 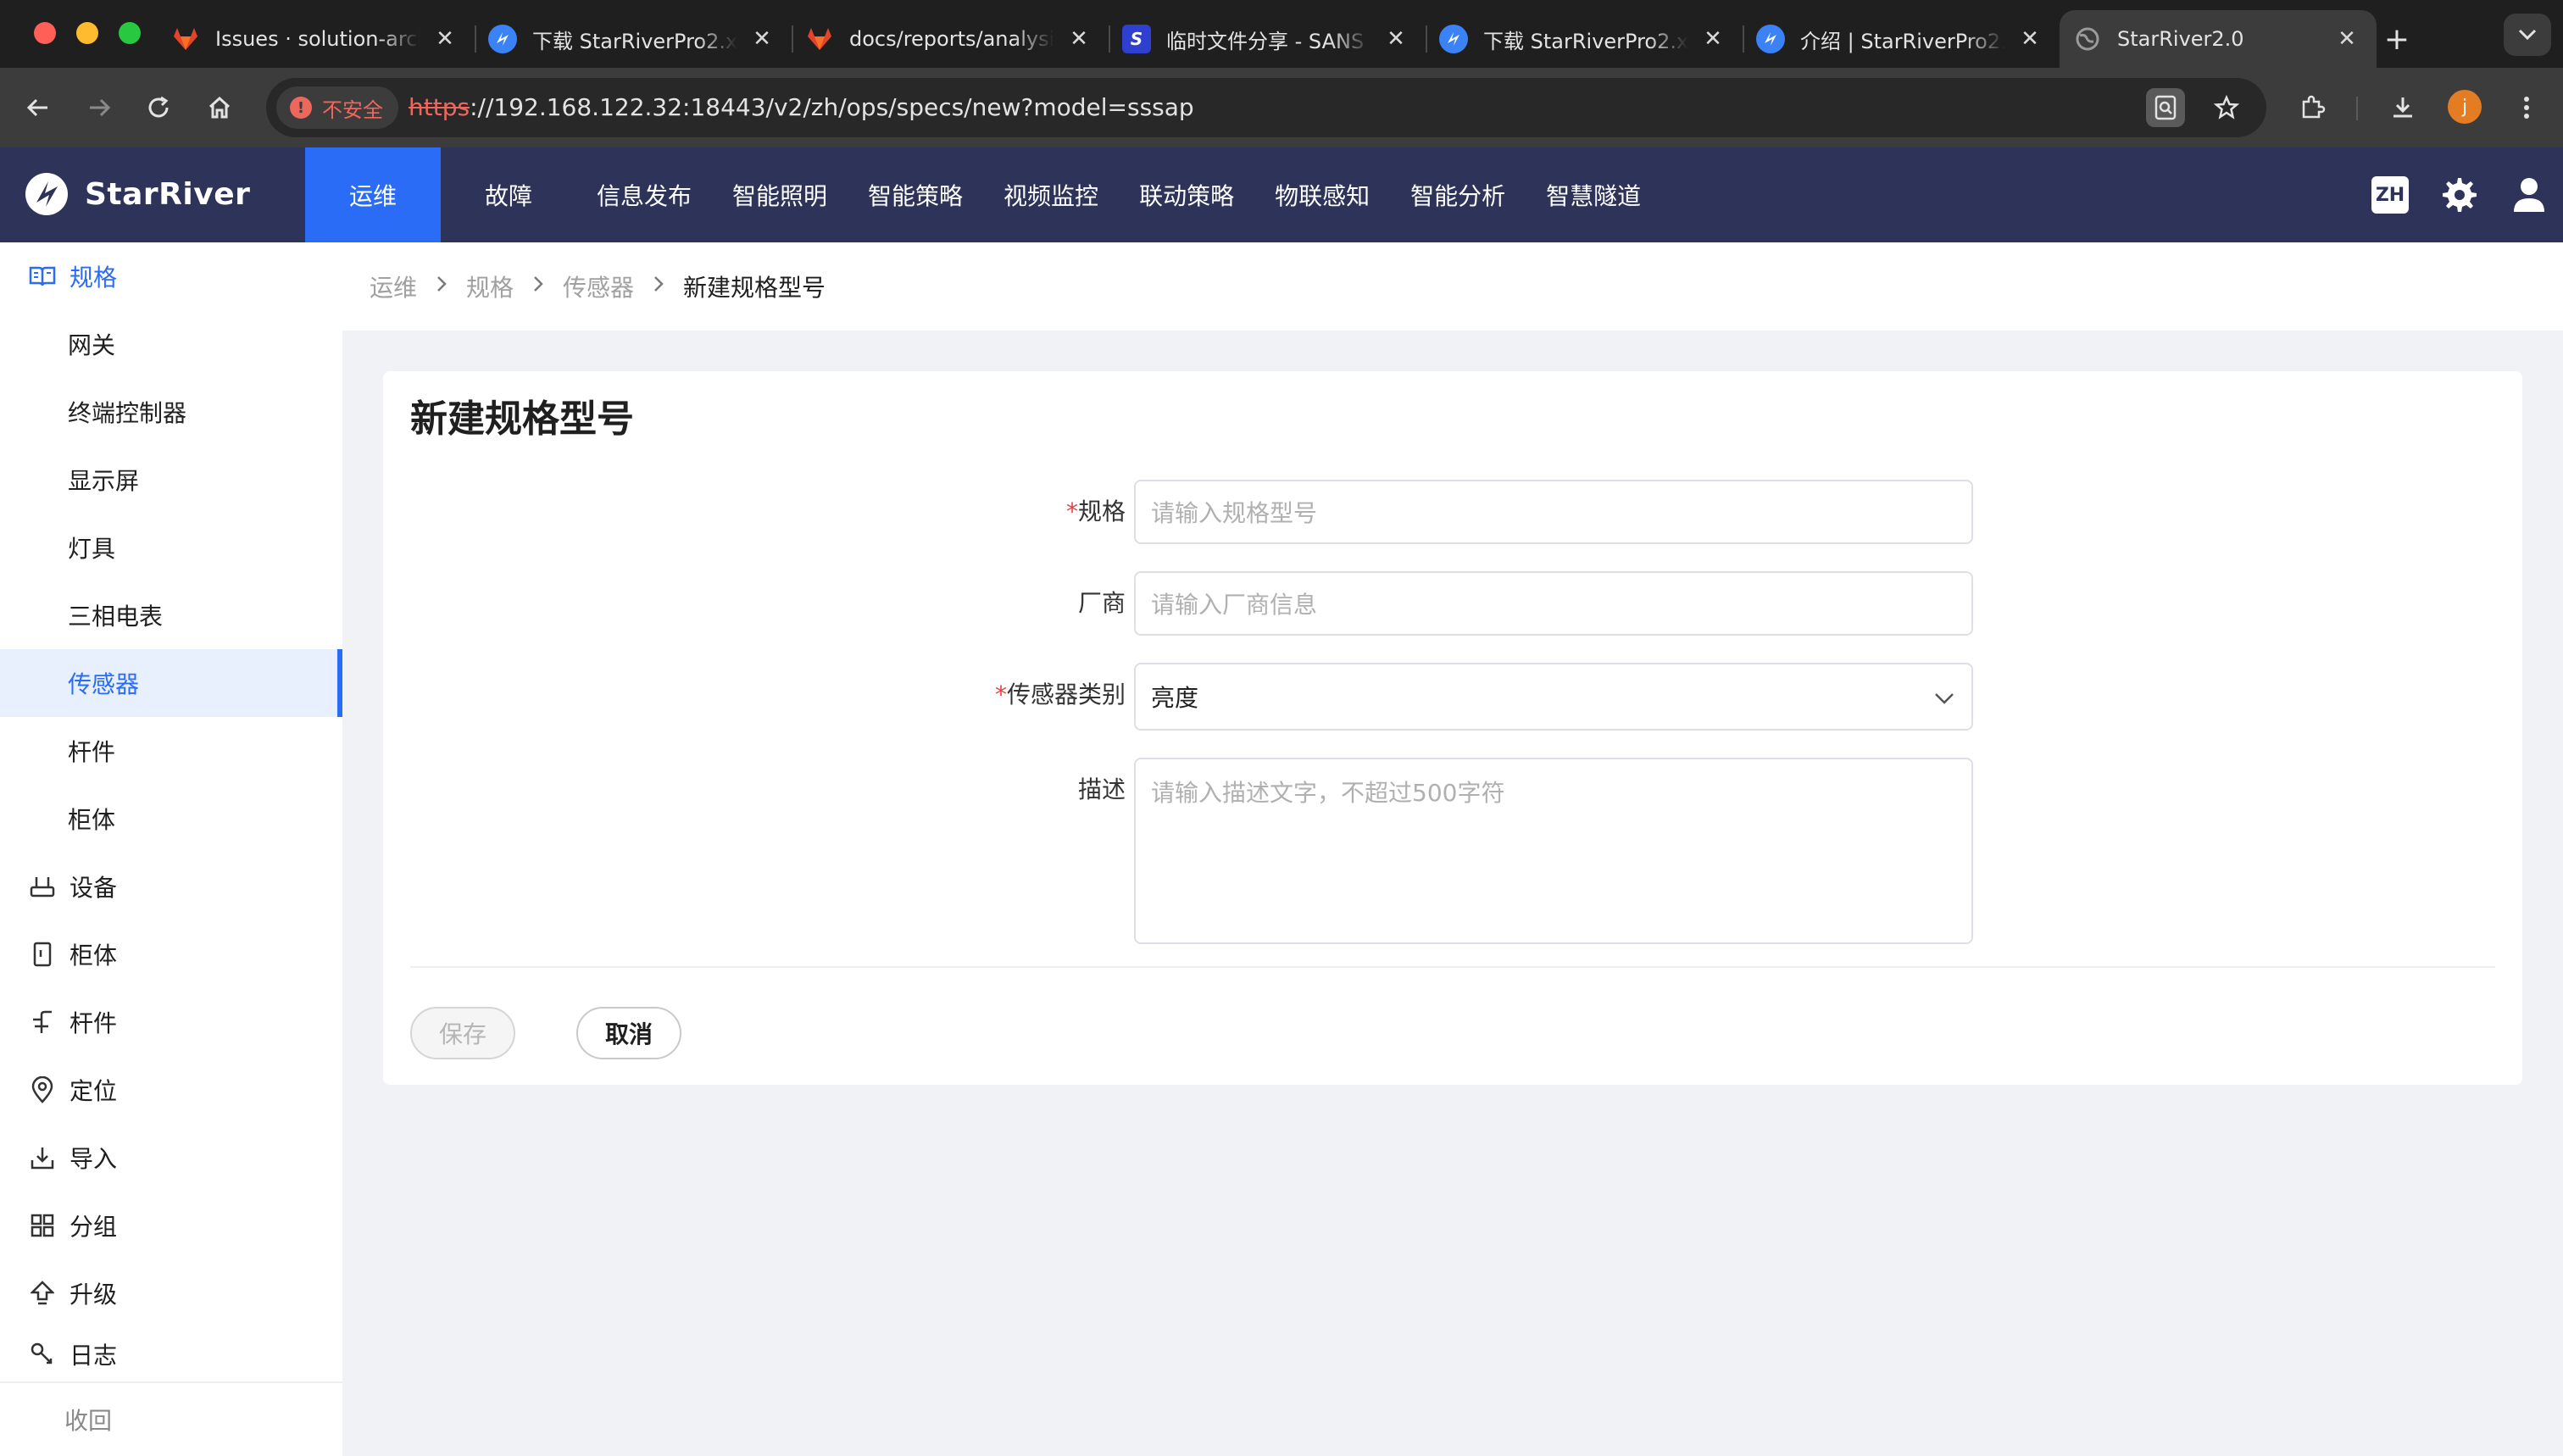 I want to click on save-button: 保存, so click(x=462, y=1033).